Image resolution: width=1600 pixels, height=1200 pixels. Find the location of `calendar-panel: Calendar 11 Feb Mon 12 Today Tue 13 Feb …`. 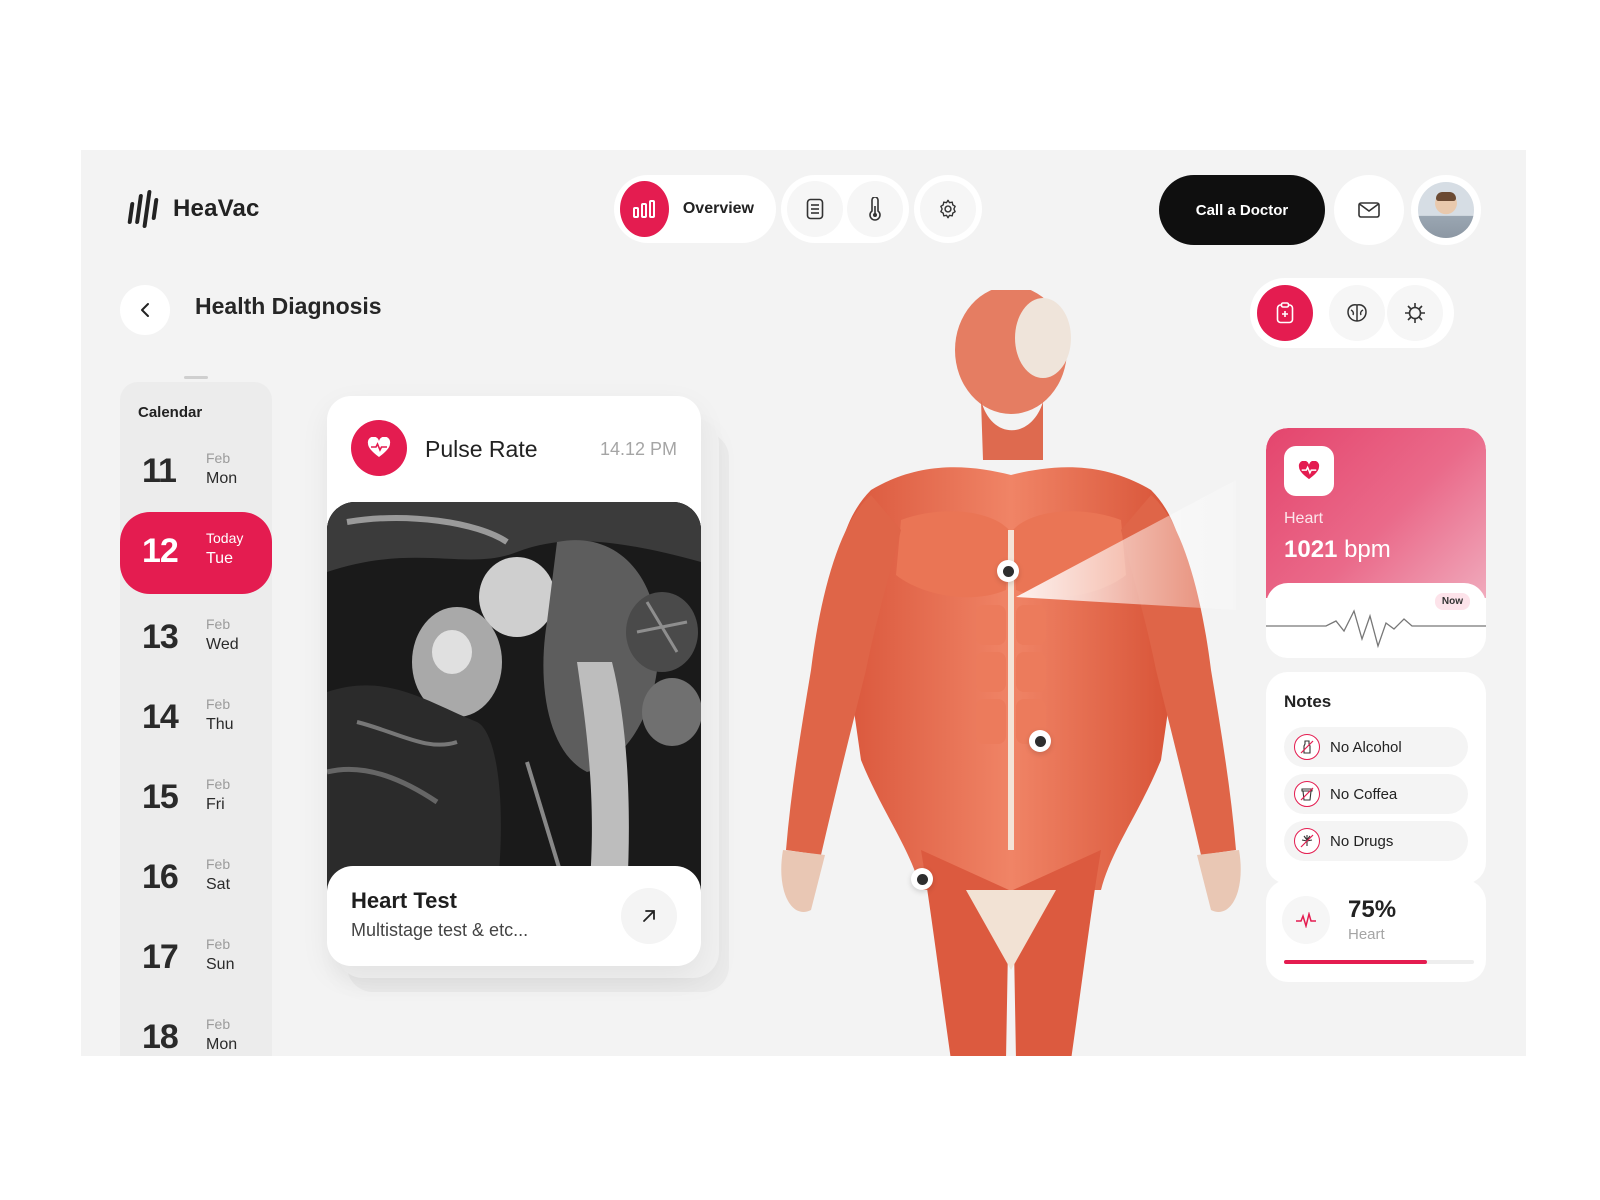

calendar-panel: Calendar 11 Feb Mon 12 Today Tue 13 Feb … is located at coordinates (196, 716).